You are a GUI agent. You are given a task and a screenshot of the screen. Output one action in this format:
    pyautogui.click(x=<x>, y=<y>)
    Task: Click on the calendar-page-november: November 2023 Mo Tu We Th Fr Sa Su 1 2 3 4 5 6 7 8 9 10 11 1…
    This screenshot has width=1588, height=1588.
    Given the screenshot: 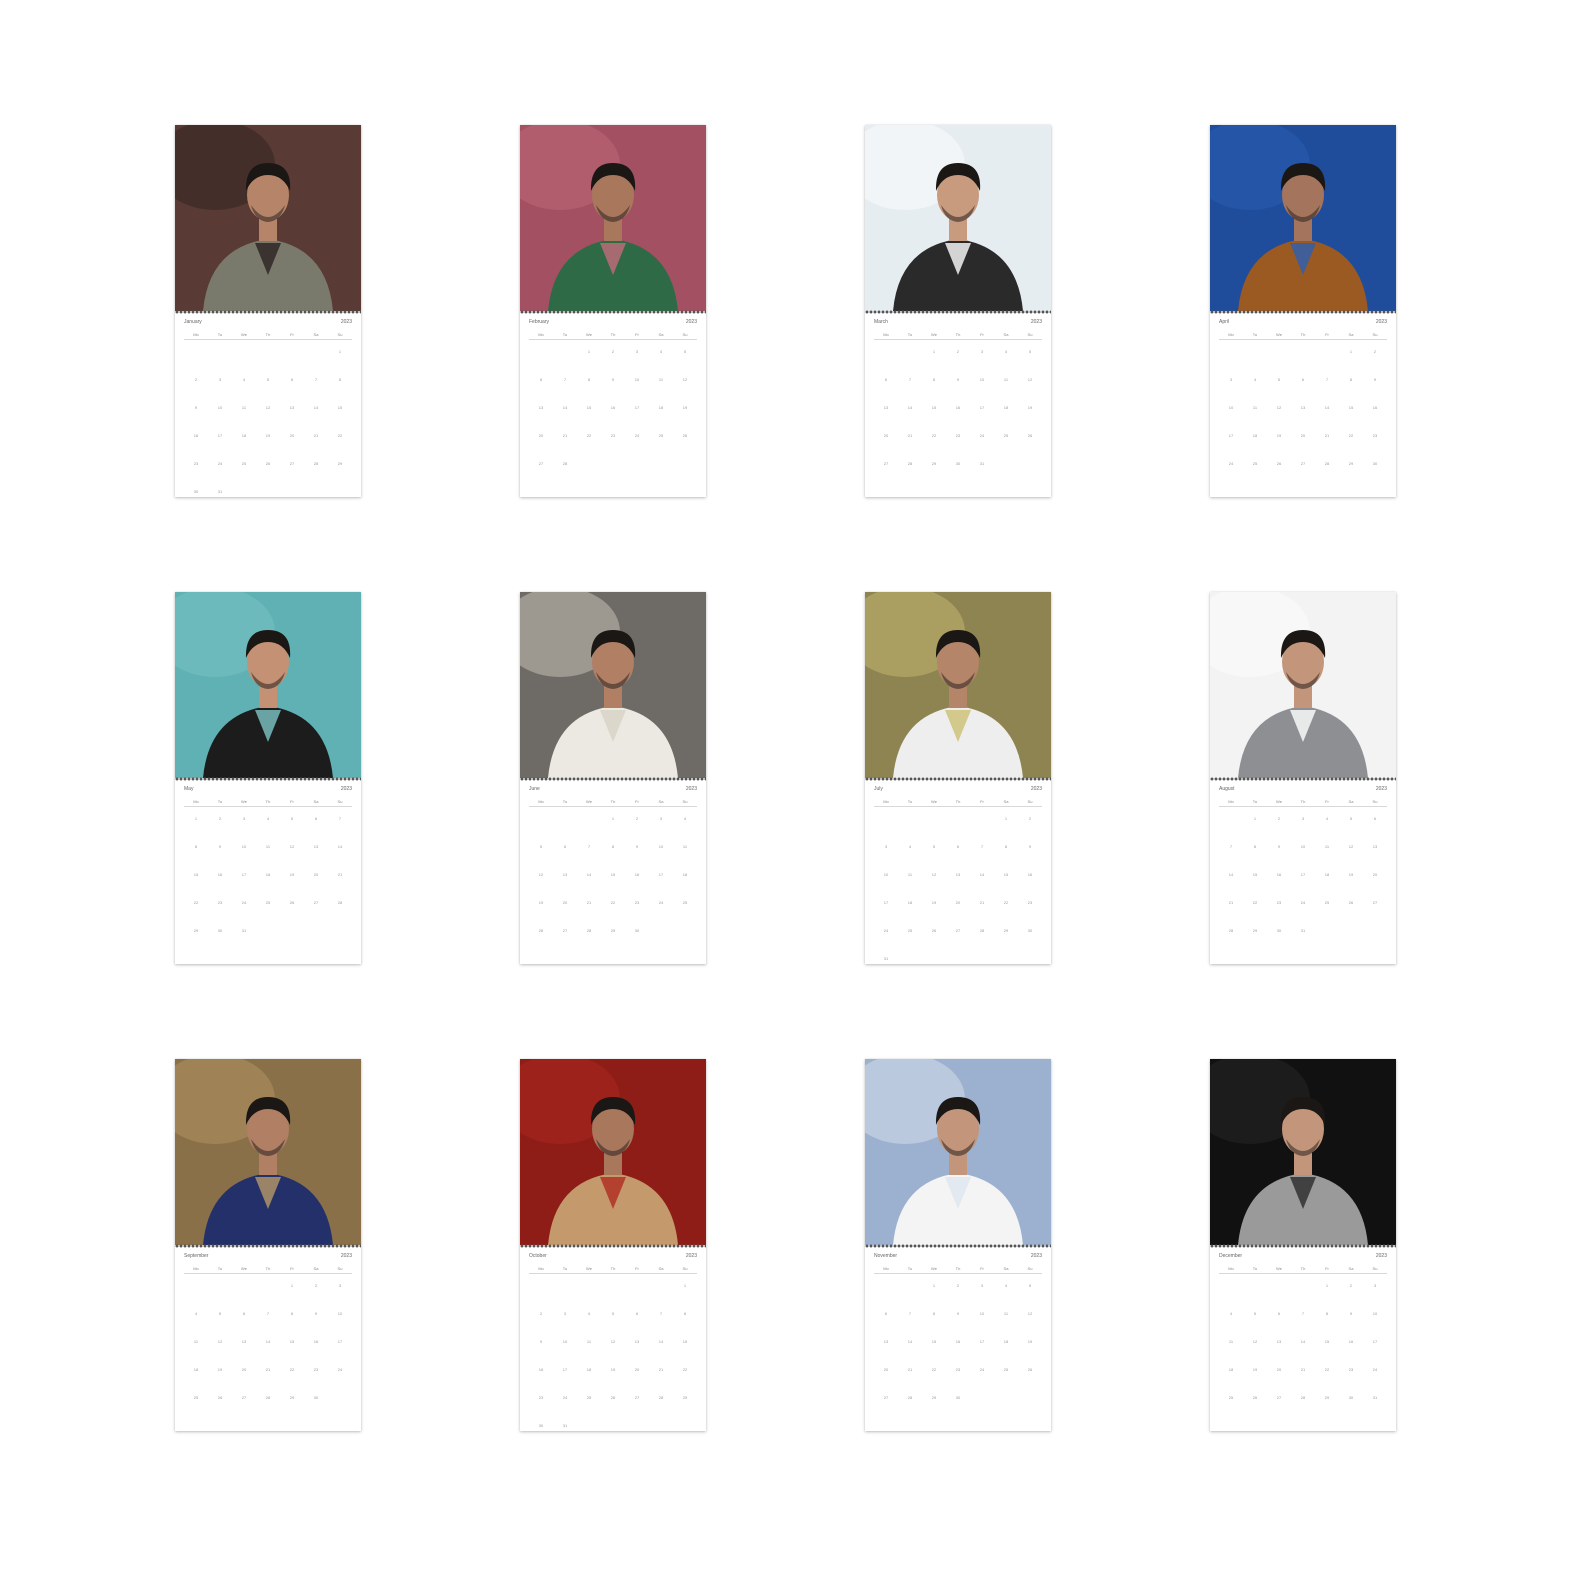 What is the action you would take?
    pyautogui.click(x=958, y=1245)
    